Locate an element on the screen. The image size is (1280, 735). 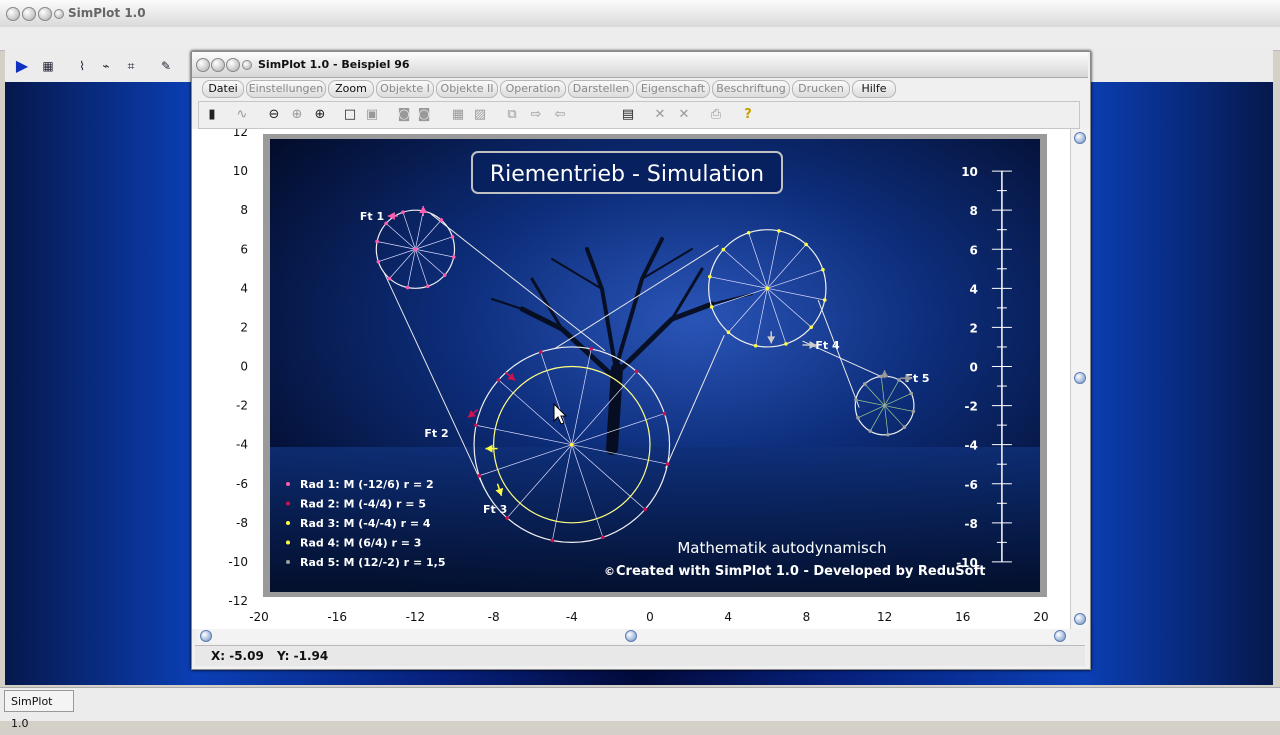
window-minimize-icon is located at coordinates (218, 65).